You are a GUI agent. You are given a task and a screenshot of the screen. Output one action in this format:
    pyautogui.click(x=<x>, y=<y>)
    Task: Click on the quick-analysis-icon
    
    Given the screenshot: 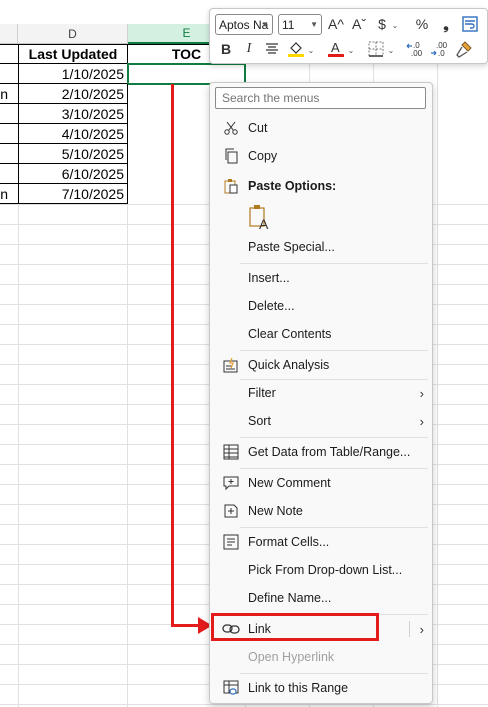 What is the action you would take?
    pyautogui.click(x=231, y=365)
    